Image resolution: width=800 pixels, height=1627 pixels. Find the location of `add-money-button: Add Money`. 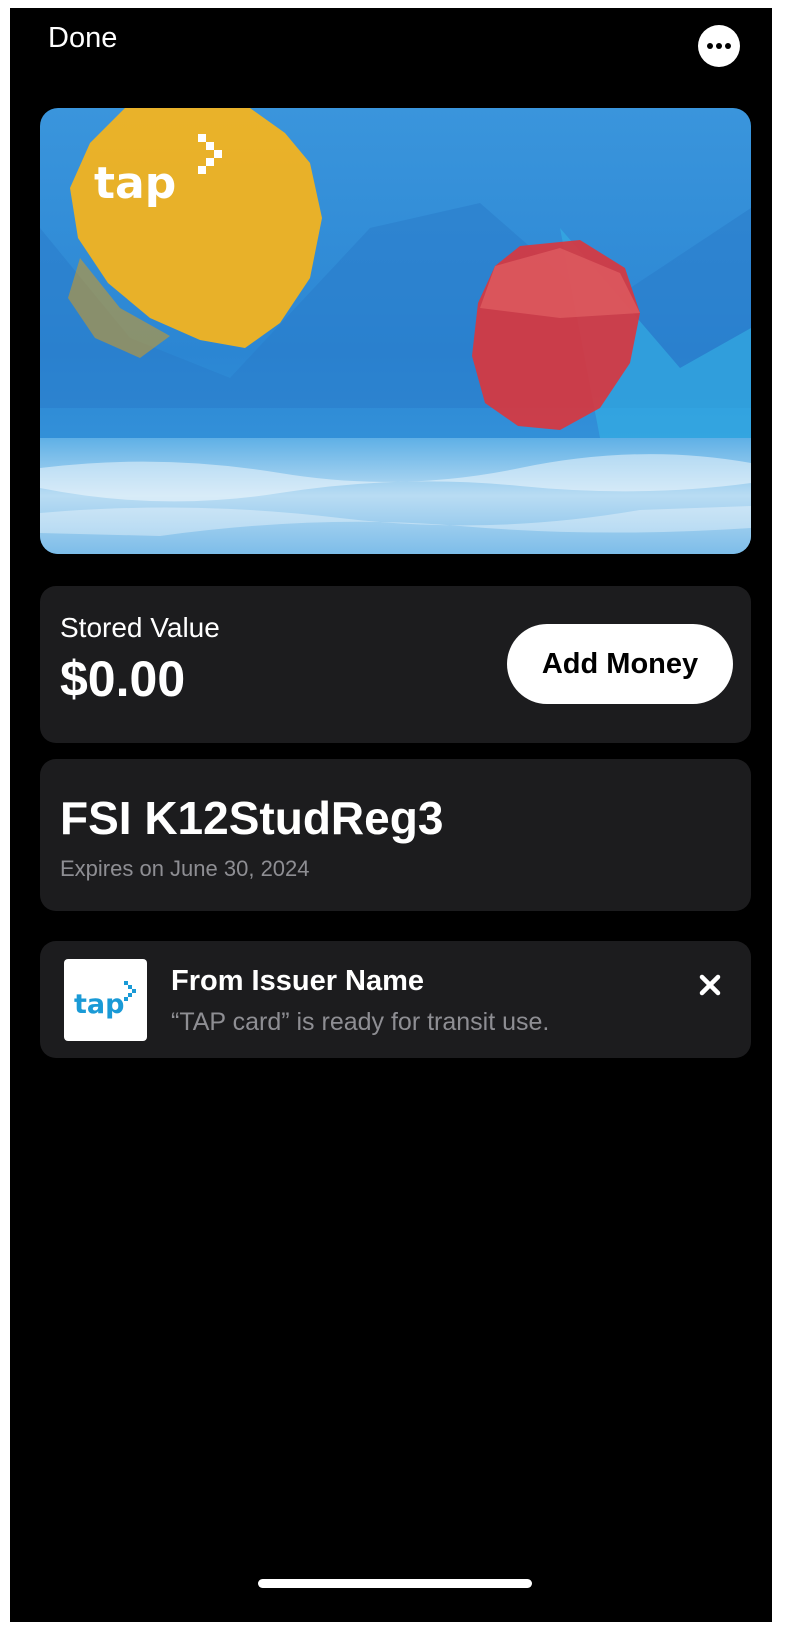

add-money-button: Add Money is located at coordinates (620, 664).